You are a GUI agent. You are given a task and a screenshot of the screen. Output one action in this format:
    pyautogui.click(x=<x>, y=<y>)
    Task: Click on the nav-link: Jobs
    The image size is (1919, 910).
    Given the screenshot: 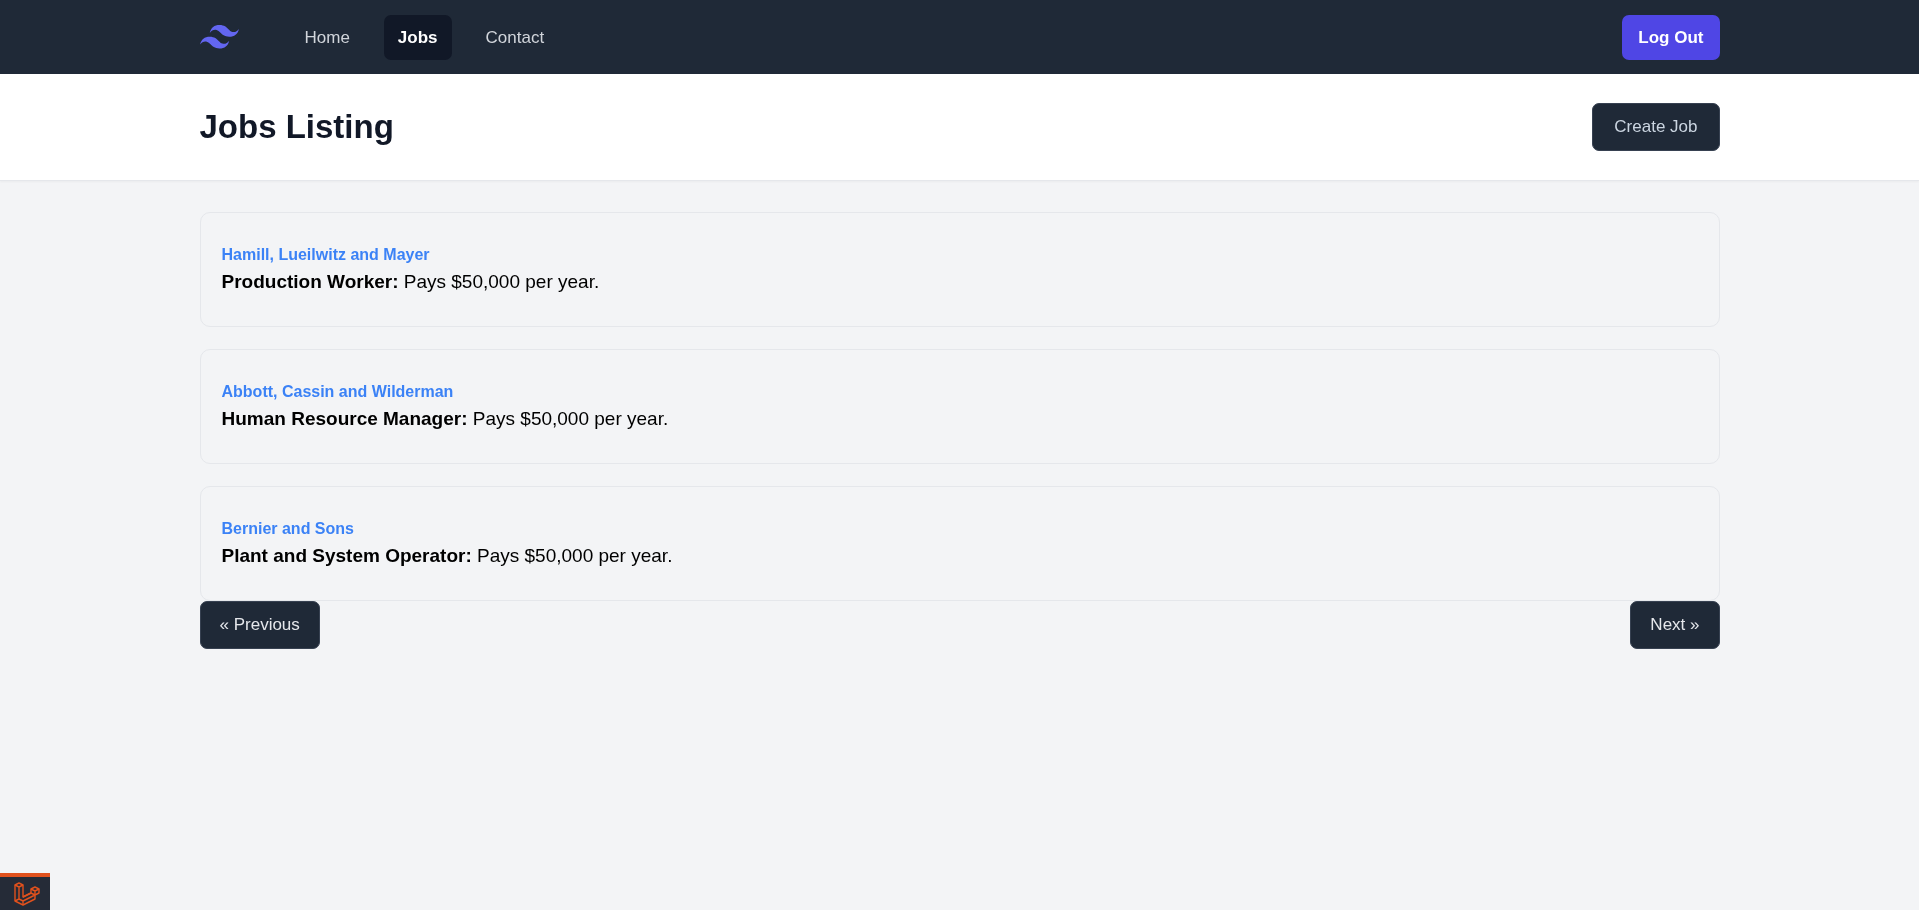 What is the action you would take?
    pyautogui.click(x=417, y=37)
    